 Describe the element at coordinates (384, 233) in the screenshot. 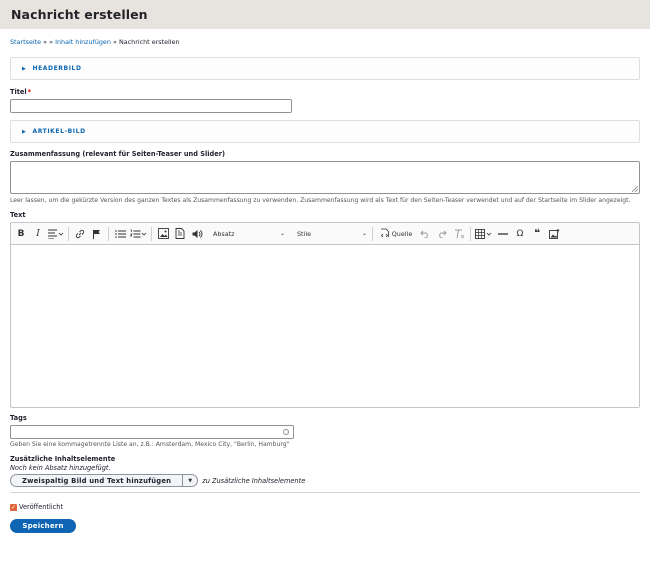

I see `source-icon` at that location.